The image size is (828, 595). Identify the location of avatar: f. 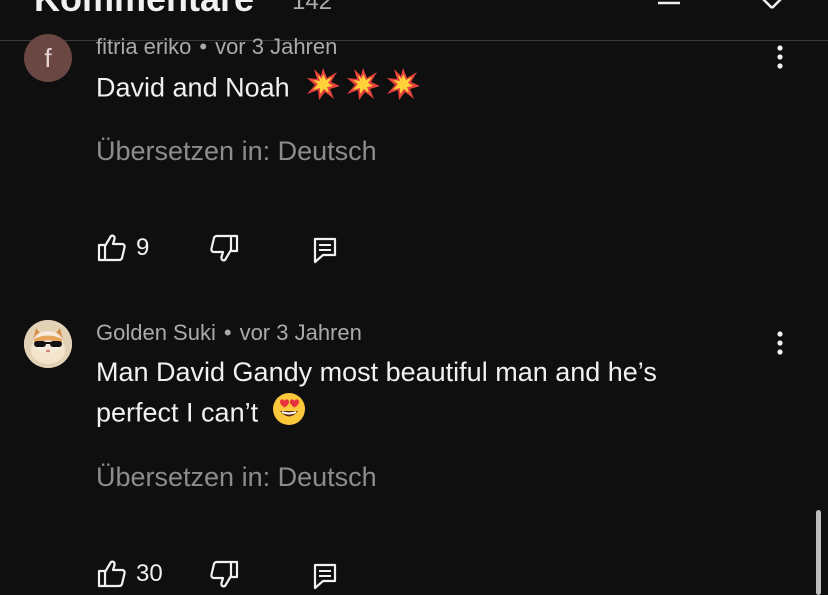
(48, 58).